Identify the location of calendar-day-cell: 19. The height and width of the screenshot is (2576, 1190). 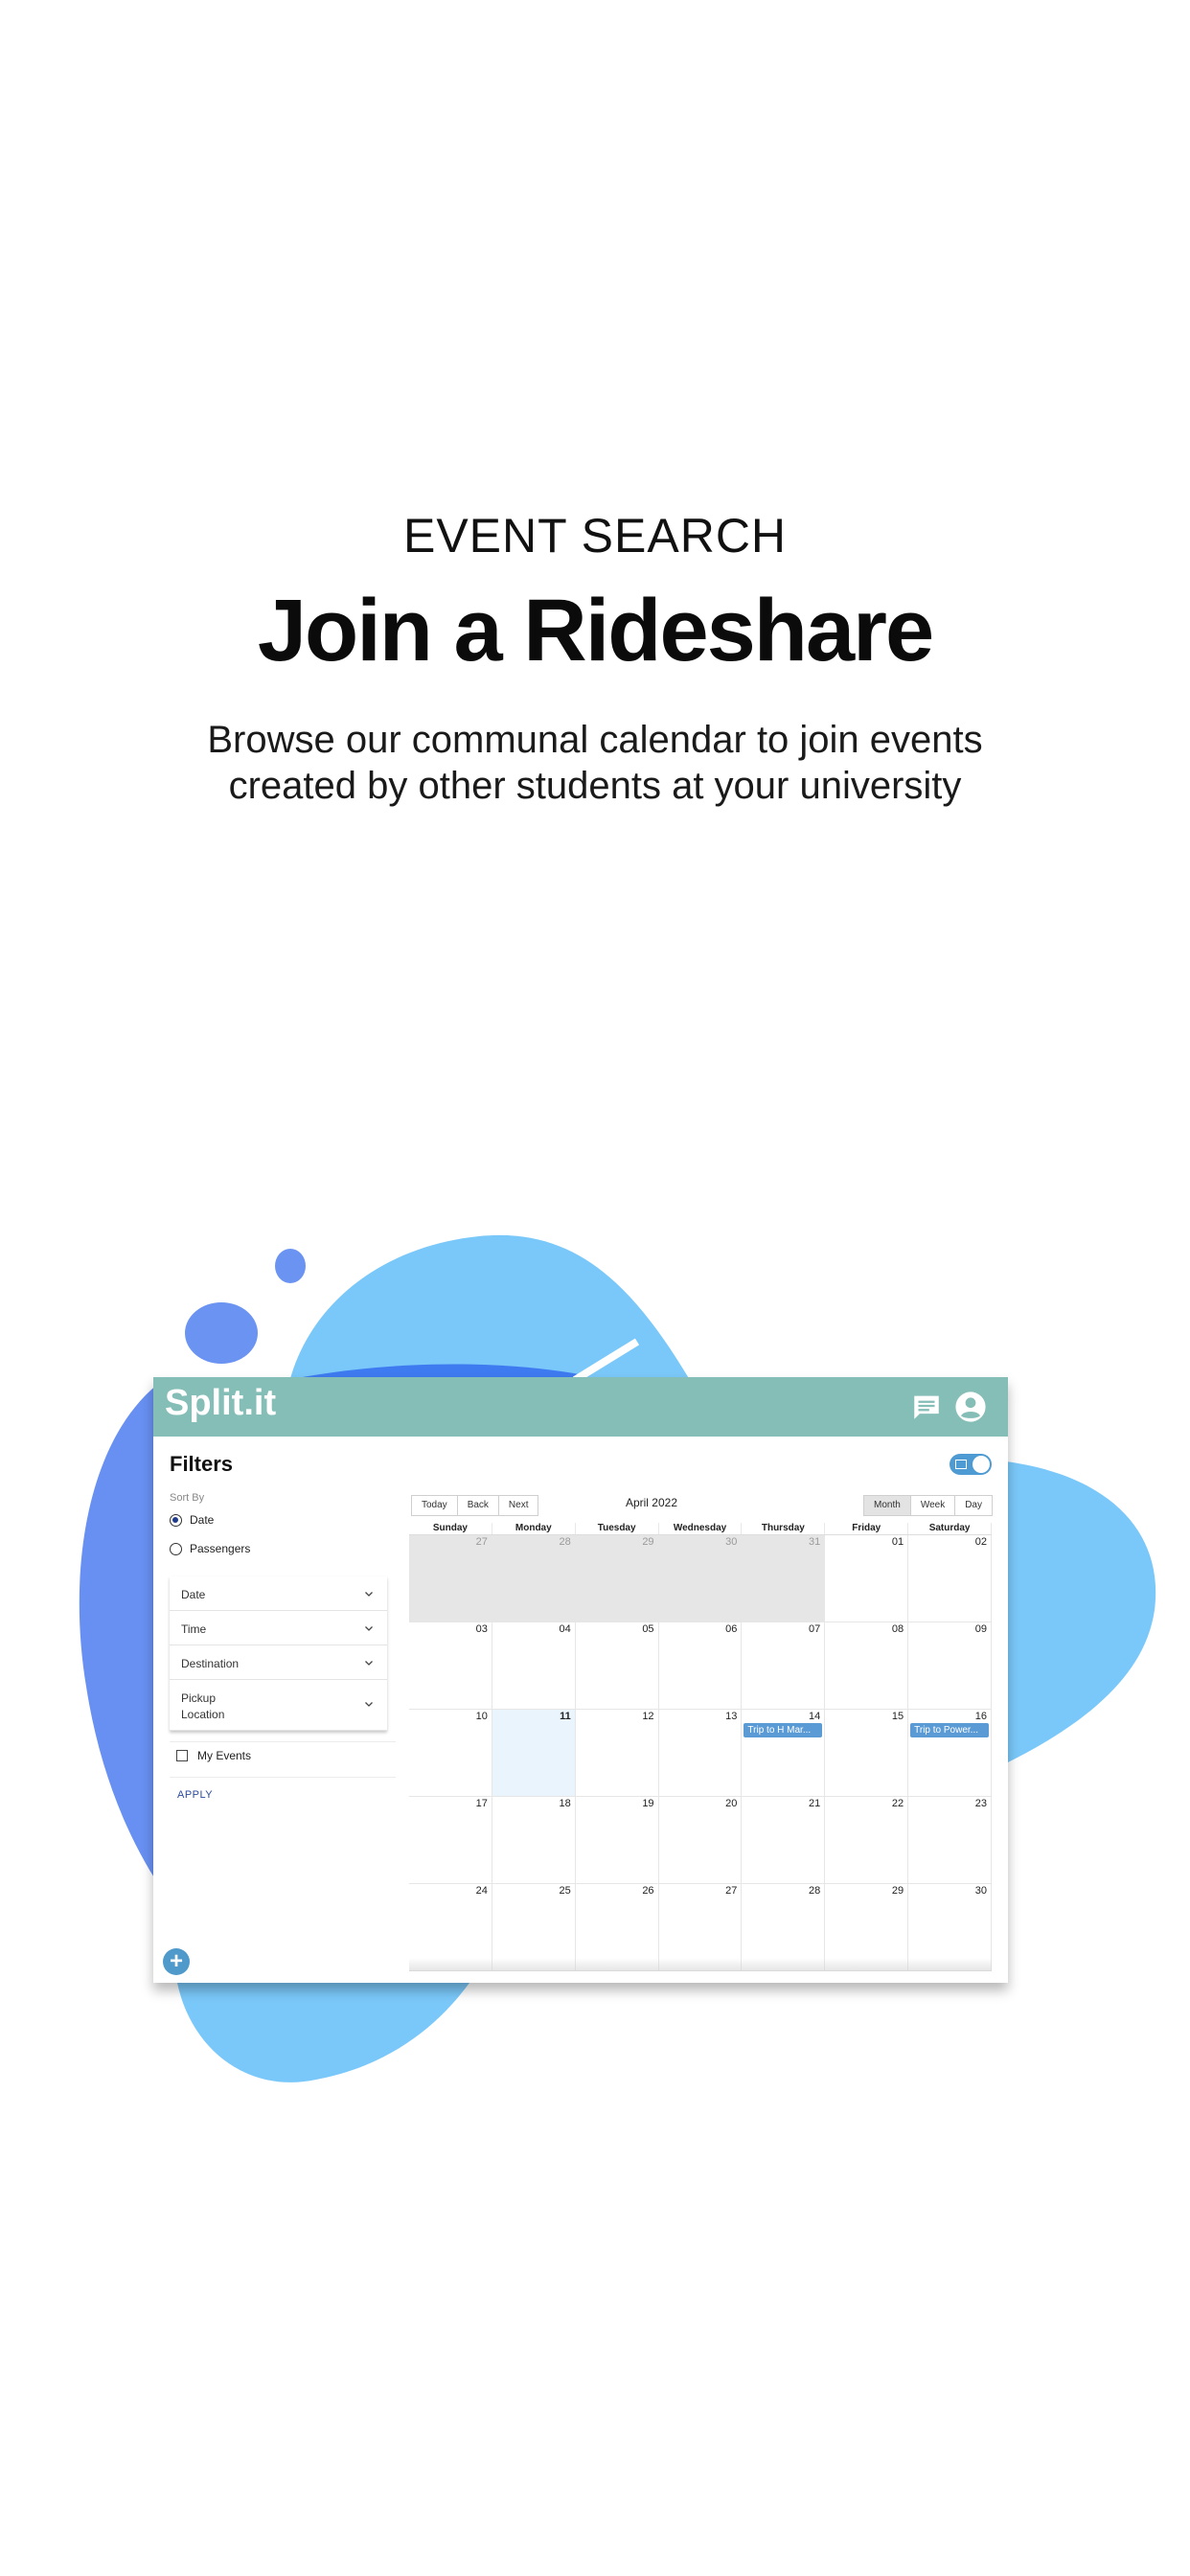
(617, 1840).